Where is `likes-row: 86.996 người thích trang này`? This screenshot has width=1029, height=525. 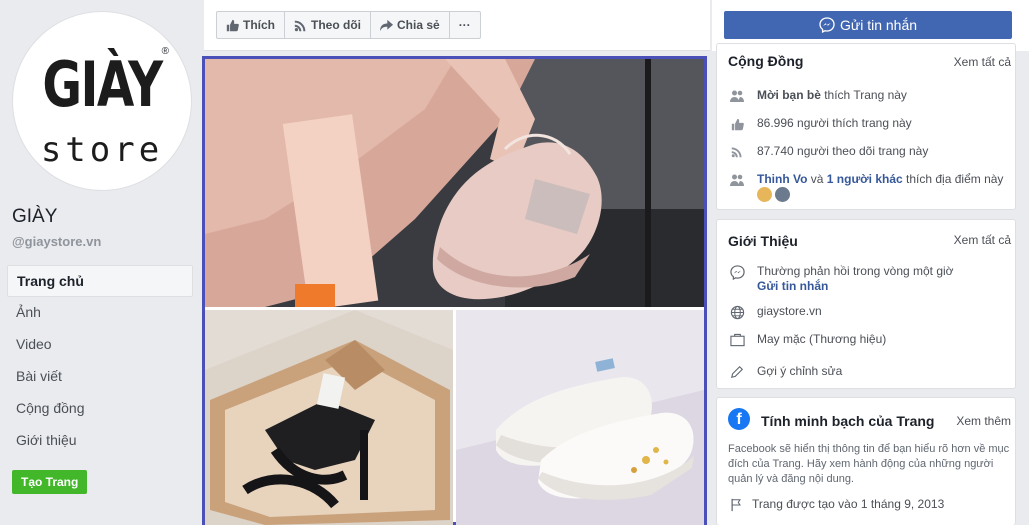 likes-row: 86.996 người thích trang này is located at coordinates (820, 124).